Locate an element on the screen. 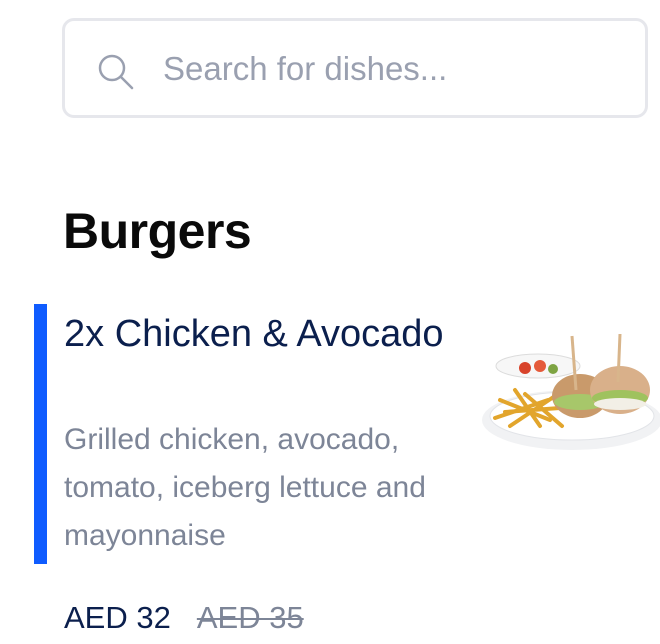  dish-name: 2x Chicken & Avocado is located at coordinates (254, 334).